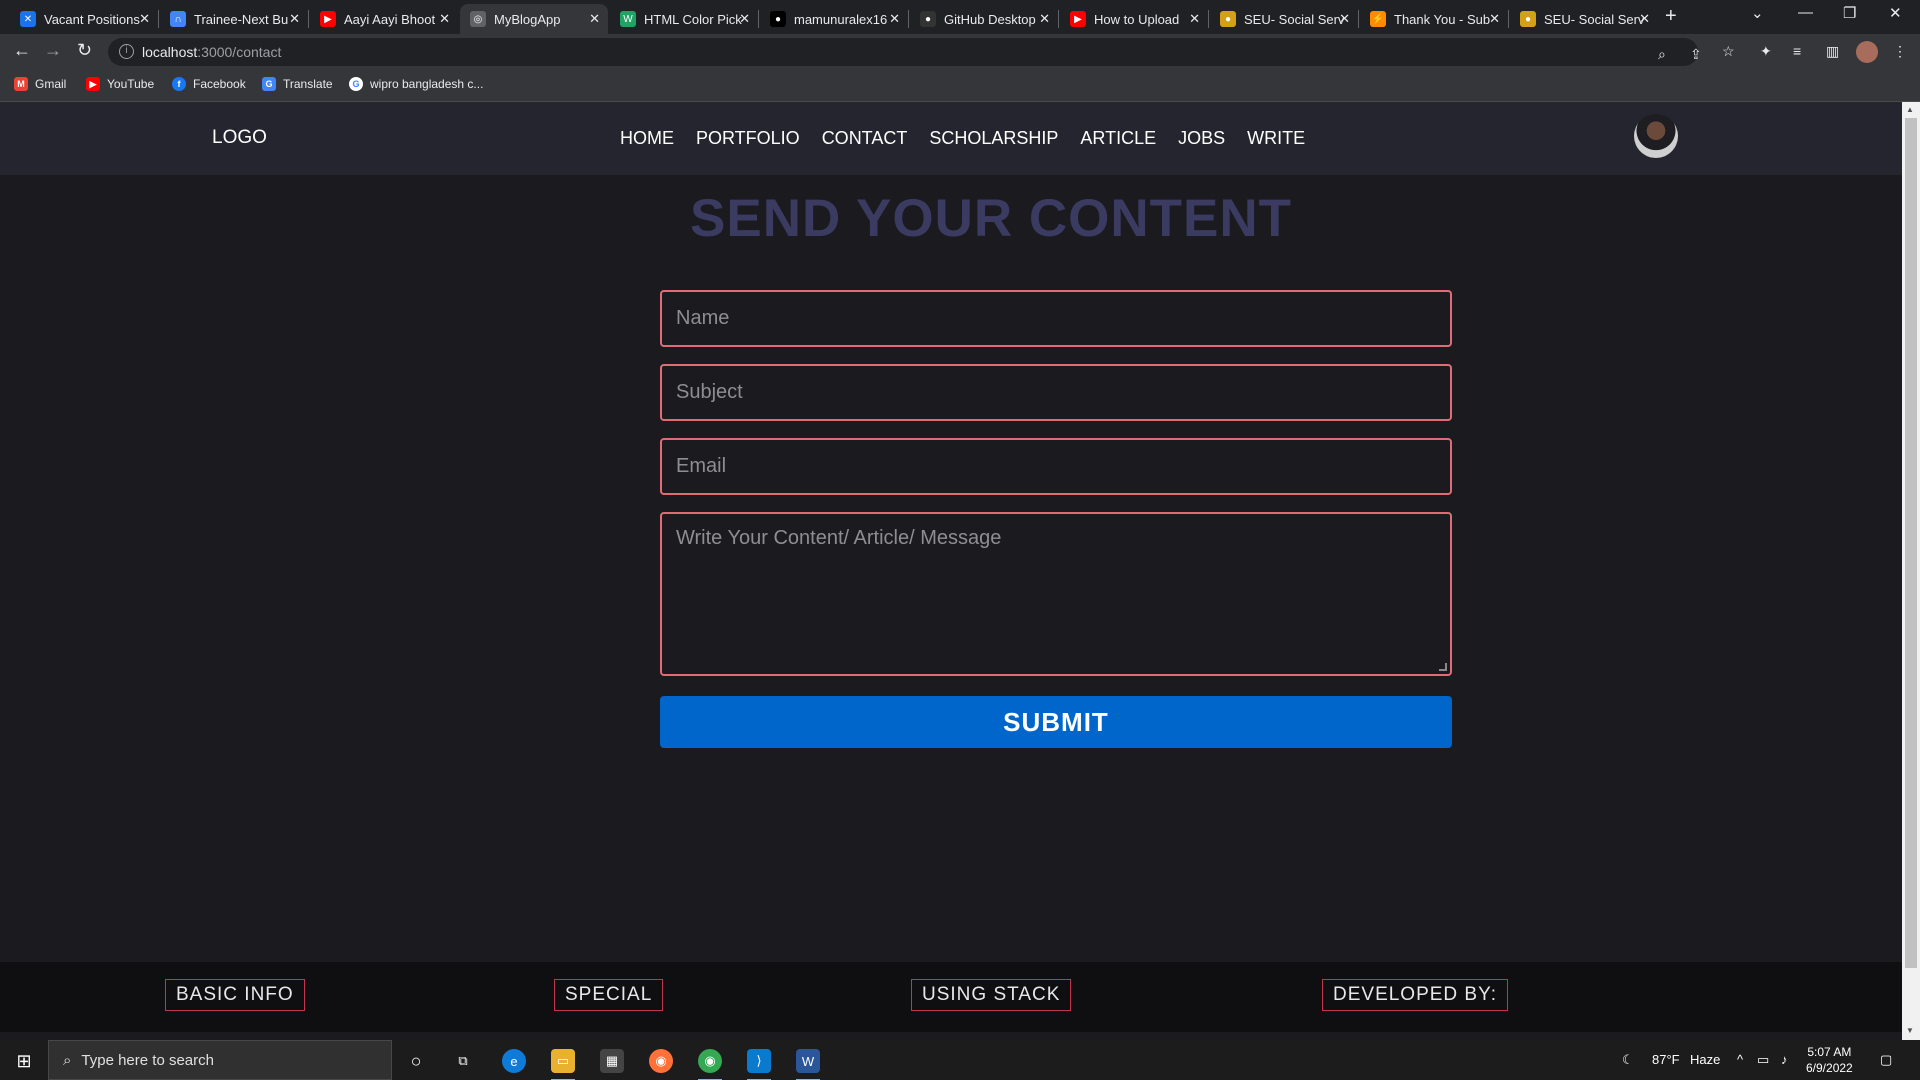  I want to click on tab-title: Thank You - Sub, so click(1442, 19).